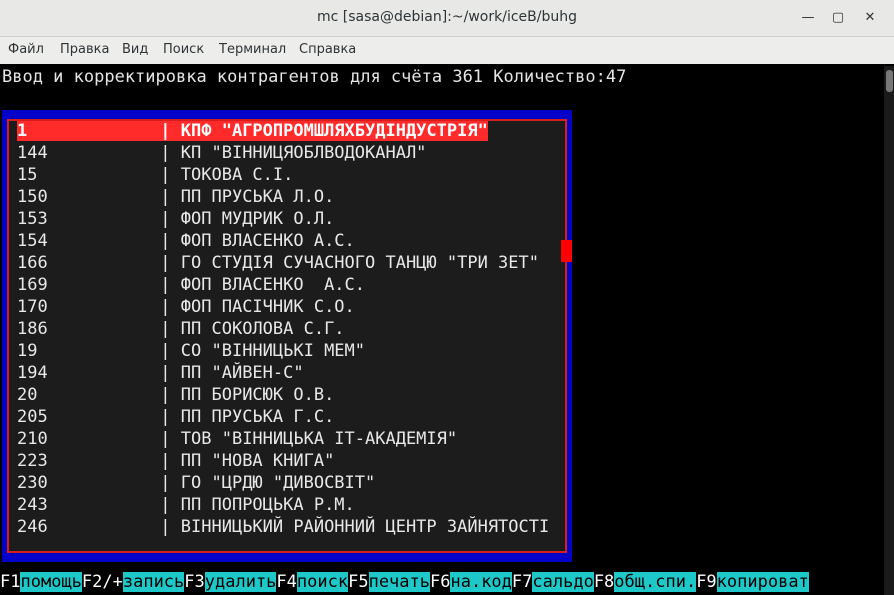 The image size is (894, 595). I want to click on fkey-f8: F8общ.спи., so click(645, 582).